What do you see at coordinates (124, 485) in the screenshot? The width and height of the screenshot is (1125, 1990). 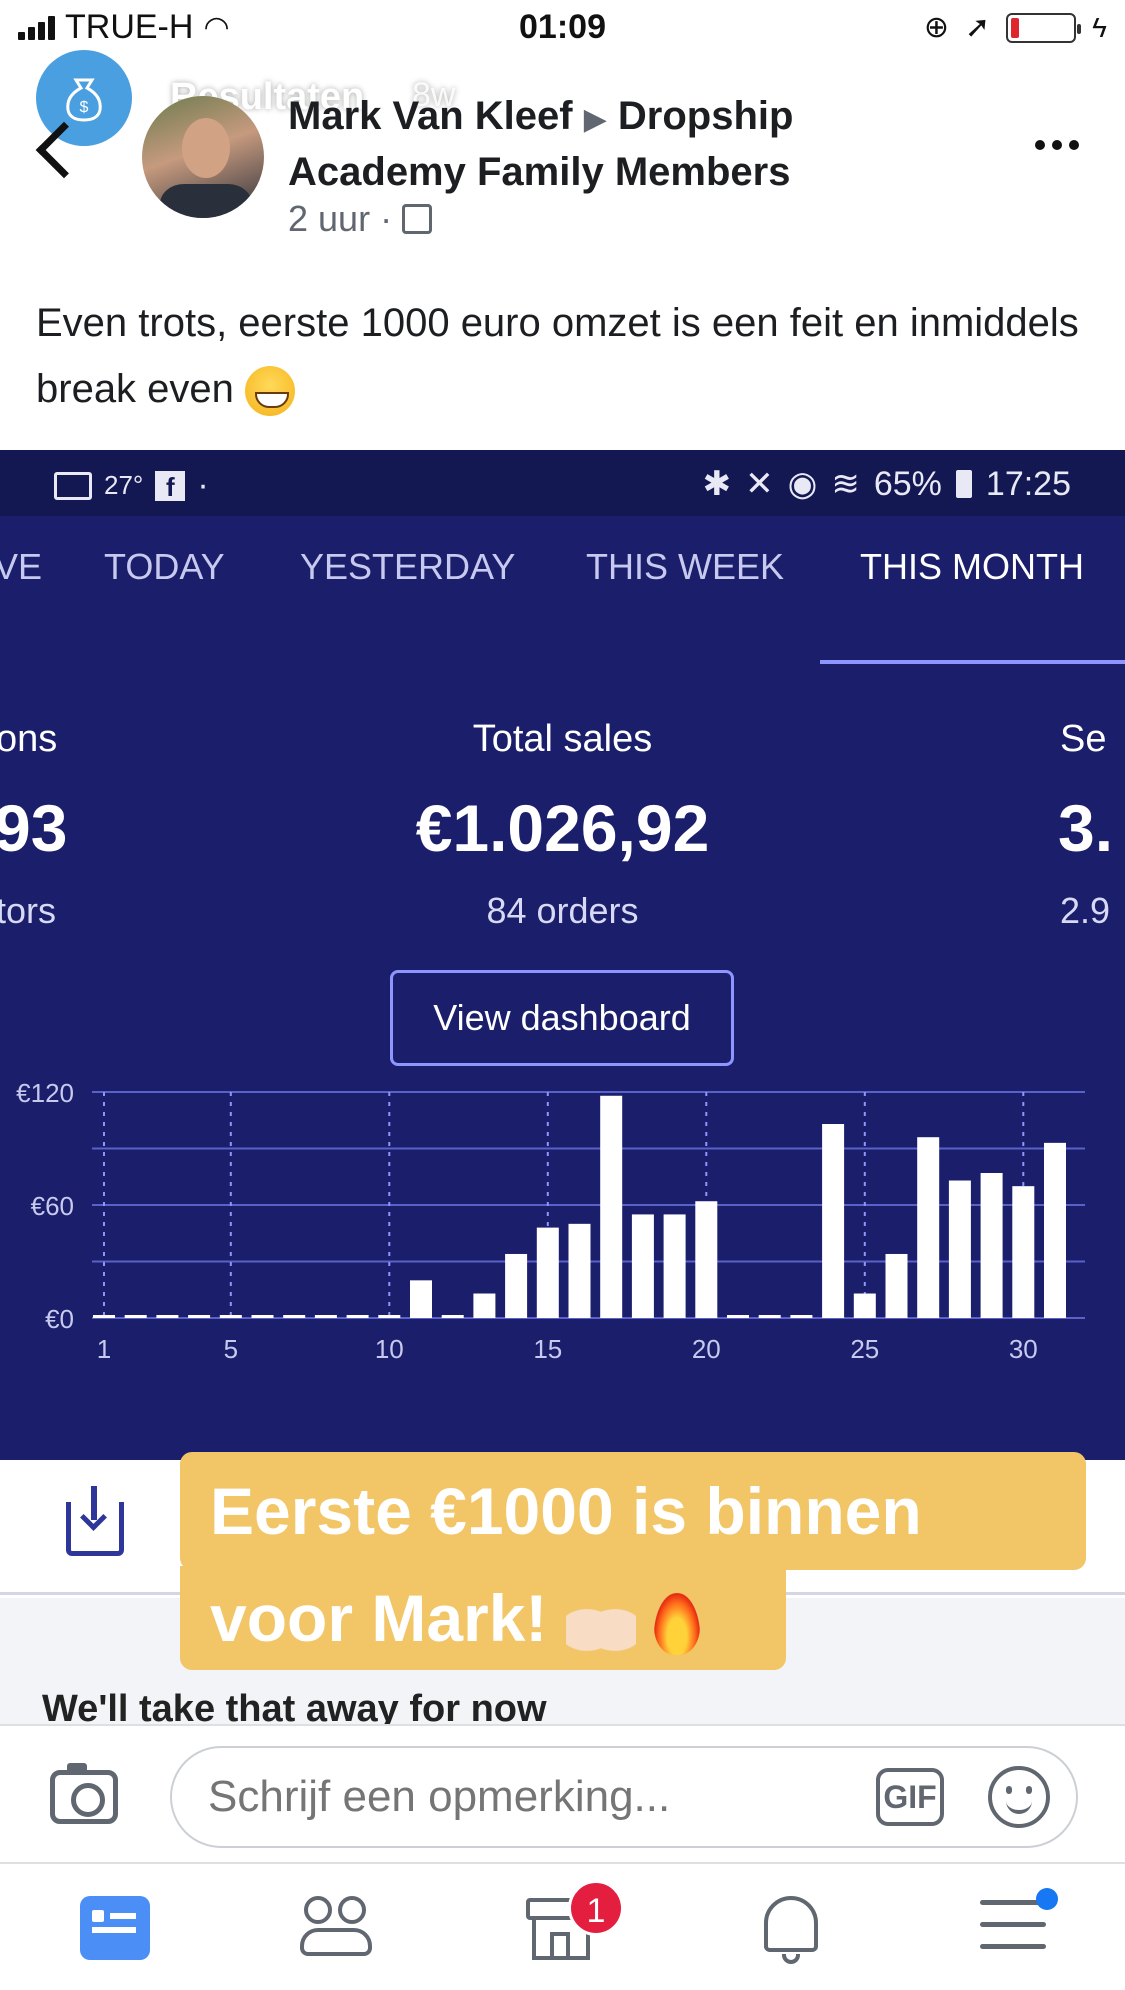 I see `temperature-label: 27°` at bounding box center [124, 485].